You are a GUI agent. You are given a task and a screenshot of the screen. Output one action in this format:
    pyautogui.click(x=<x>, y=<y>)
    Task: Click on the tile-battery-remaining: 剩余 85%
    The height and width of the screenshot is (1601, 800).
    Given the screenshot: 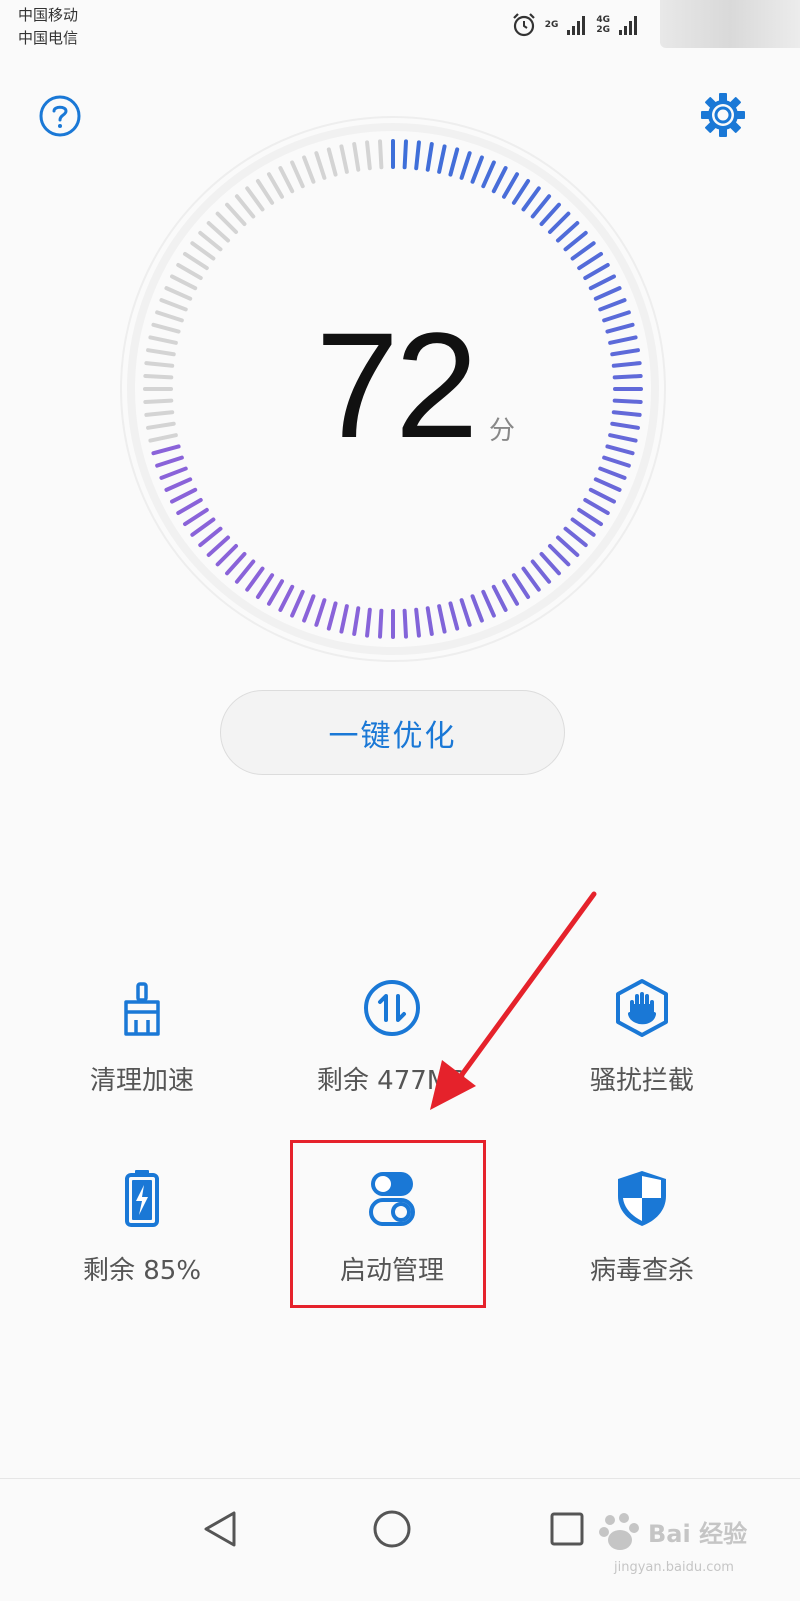 What is the action you would take?
    pyautogui.click(x=142, y=1243)
    